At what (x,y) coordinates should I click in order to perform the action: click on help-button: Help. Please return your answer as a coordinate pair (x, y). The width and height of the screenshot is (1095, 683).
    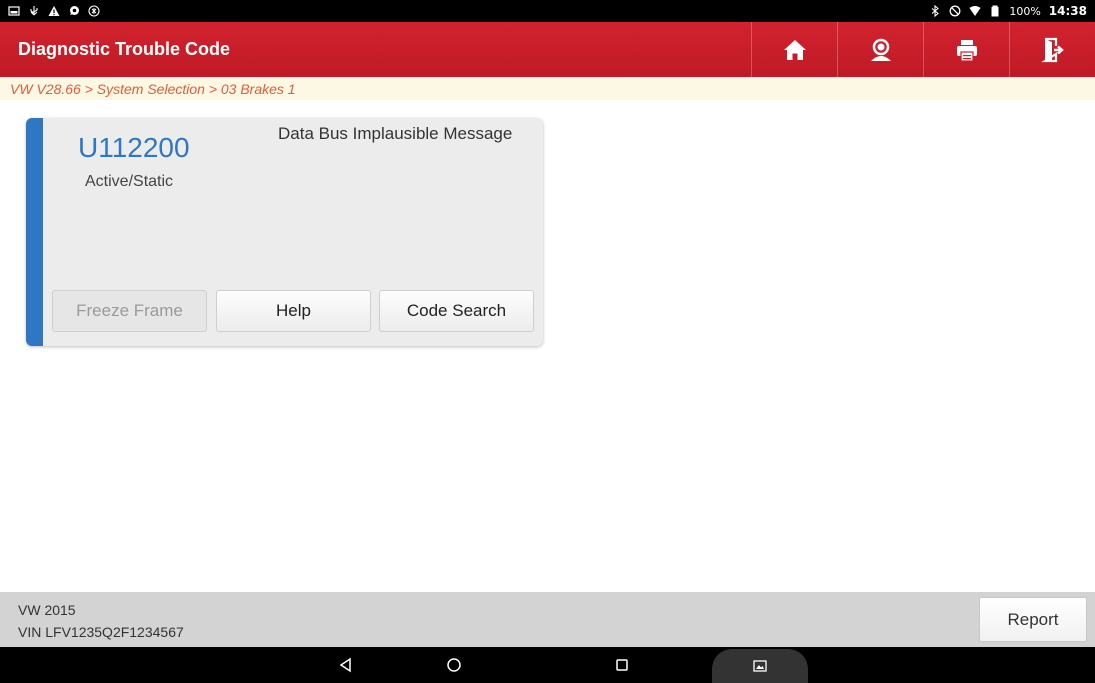
    Looking at the image, I should click on (293, 311).